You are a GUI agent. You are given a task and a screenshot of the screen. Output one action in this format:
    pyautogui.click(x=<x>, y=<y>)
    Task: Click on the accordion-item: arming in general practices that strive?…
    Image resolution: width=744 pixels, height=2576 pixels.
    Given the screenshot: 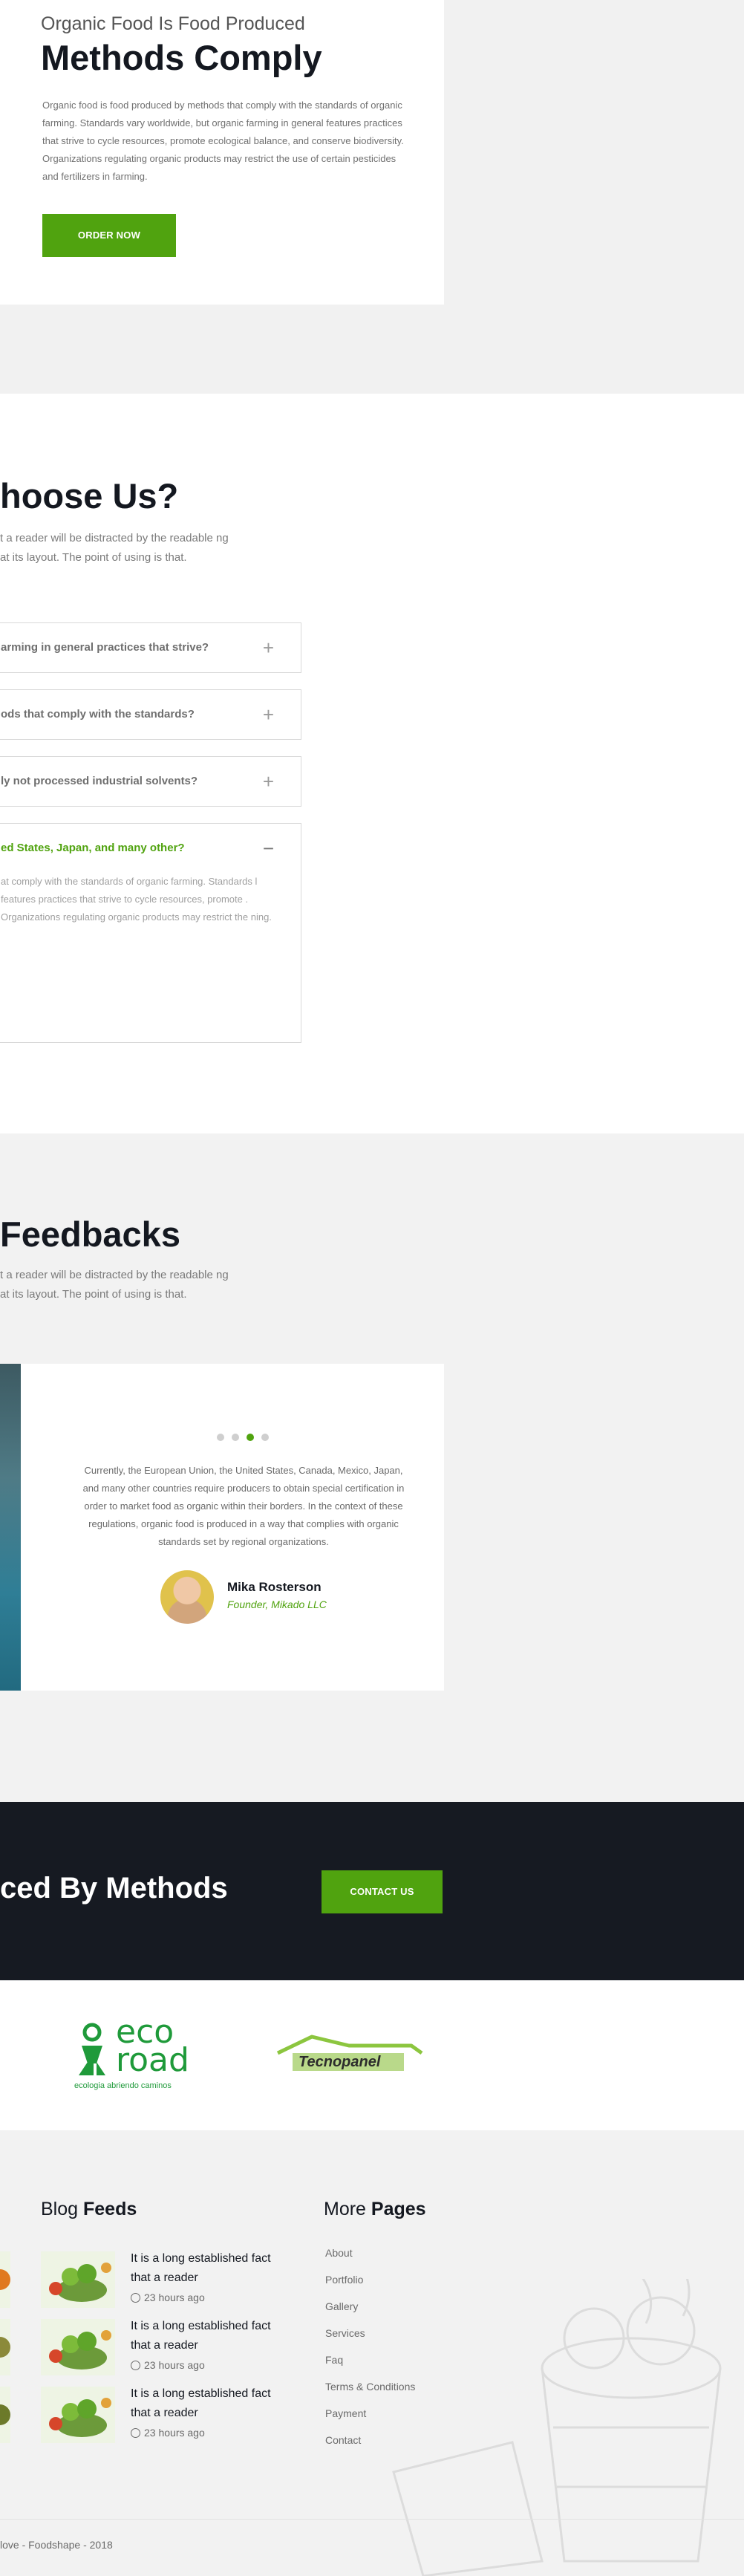 What is the action you would take?
    pyautogui.click(x=150, y=647)
    